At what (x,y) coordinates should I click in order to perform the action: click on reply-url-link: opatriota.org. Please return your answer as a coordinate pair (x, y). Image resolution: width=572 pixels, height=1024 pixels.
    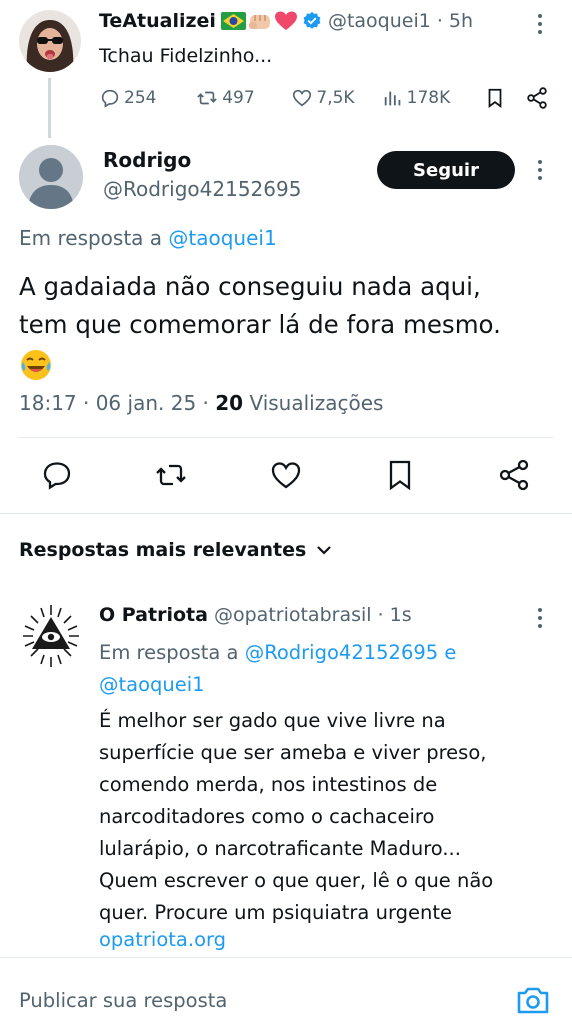
    Looking at the image, I should click on (162, 939).